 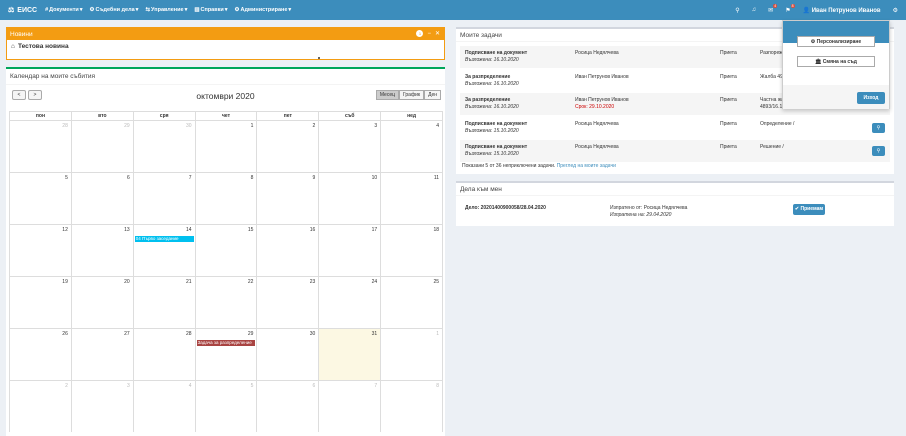 I want to click on calendar-week: 2 3 4 5 6 7 8, so click(x=226, y=406).